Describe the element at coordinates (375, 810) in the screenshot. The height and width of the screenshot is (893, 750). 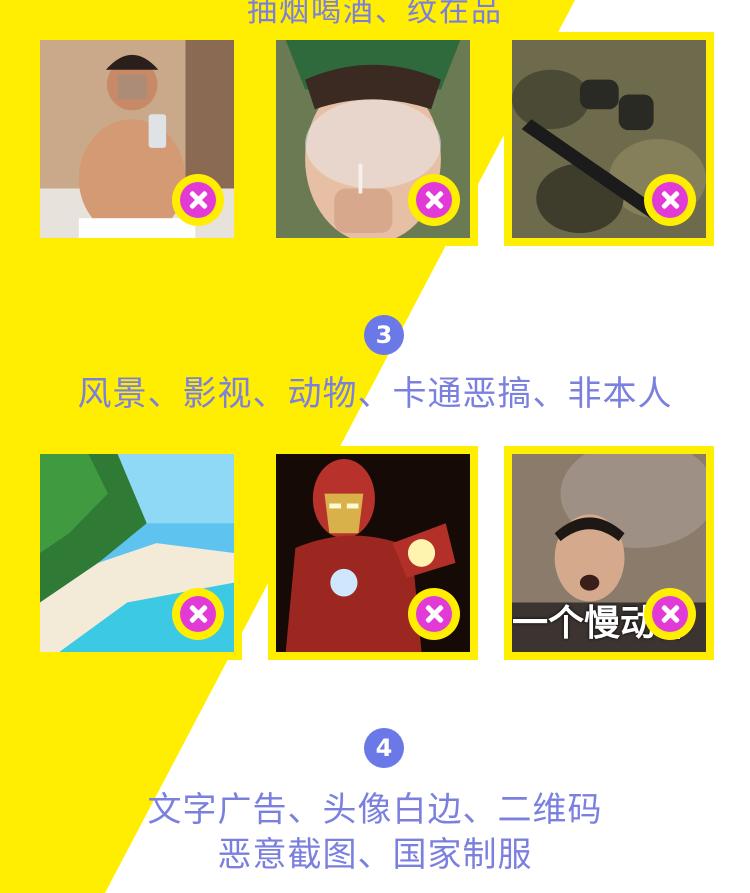
I see `section-label-line-1: 文字广告、头像白边、二维码` at that location.